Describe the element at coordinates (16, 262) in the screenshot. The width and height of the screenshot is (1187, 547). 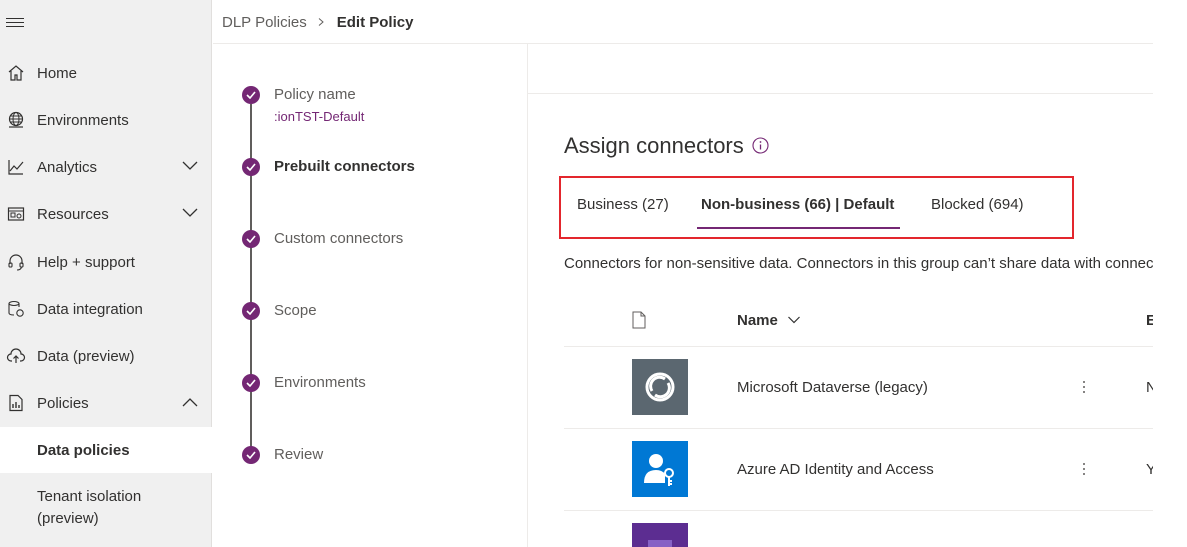
I see `headset-icon` at that location.